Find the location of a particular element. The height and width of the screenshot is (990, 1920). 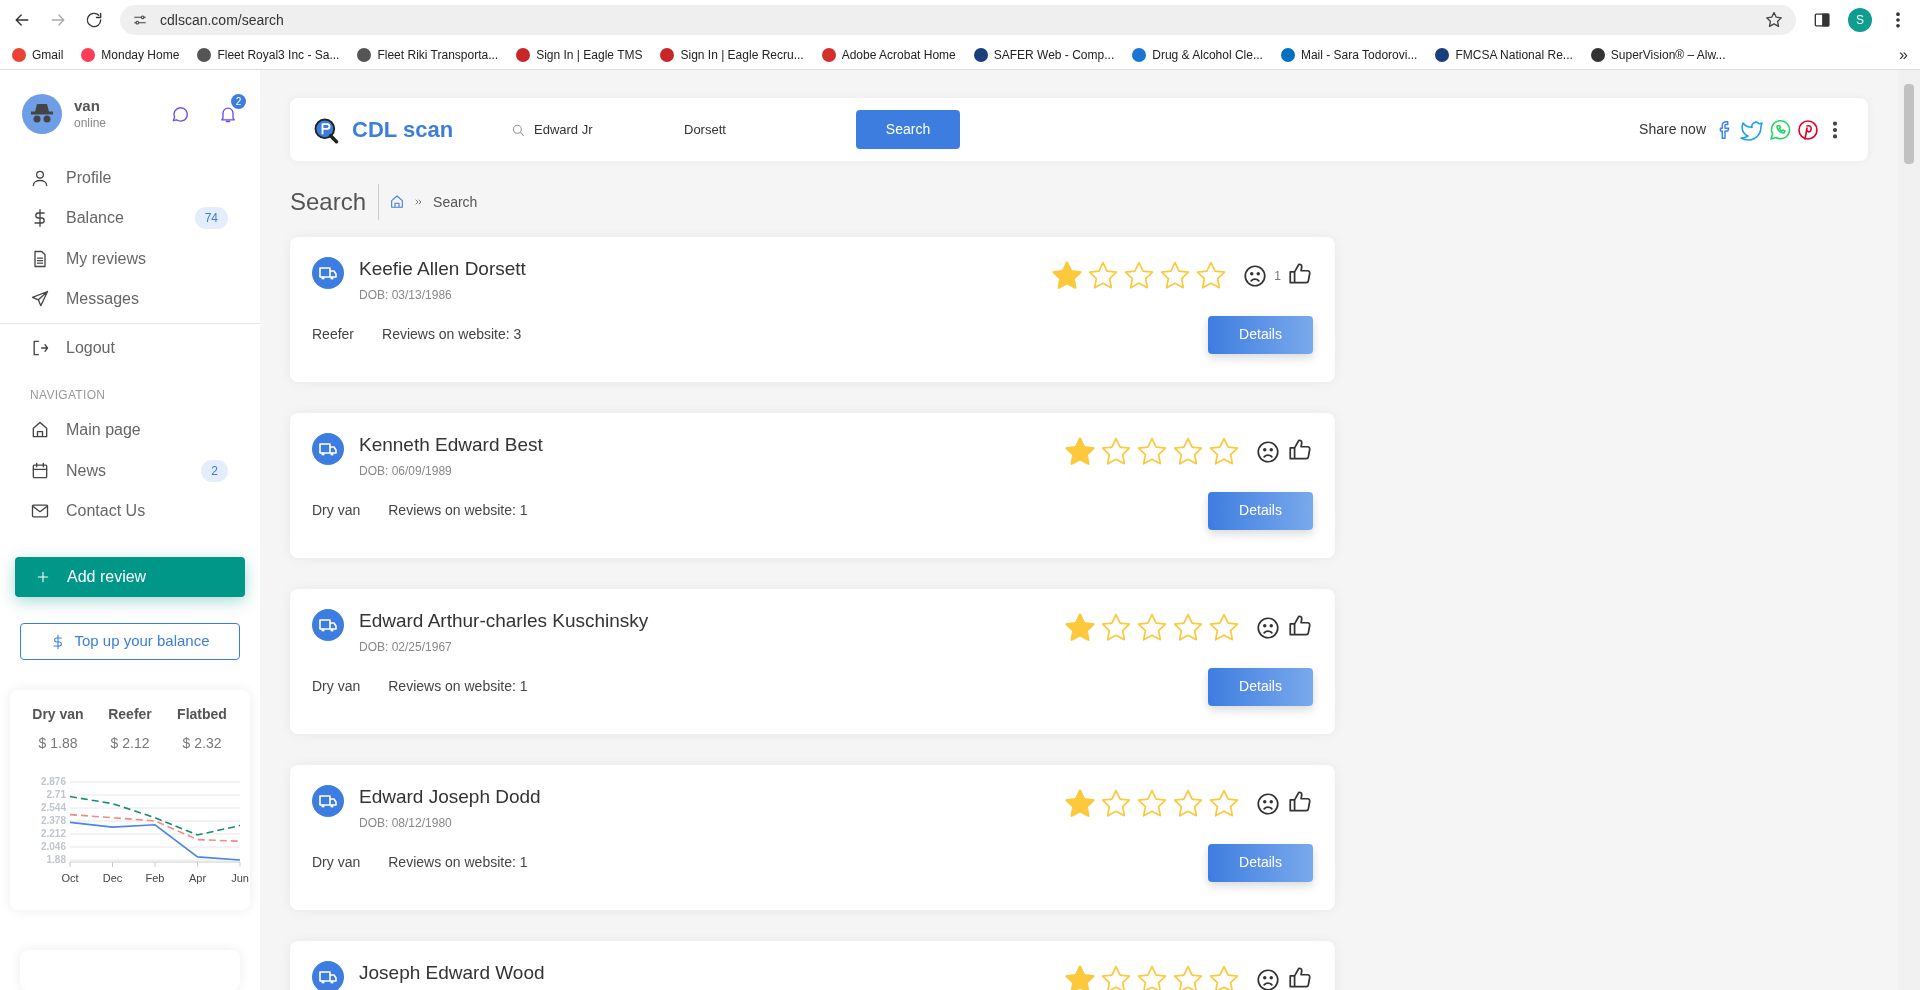

sidebar-item: Main page is located at coordinates (130, 430).